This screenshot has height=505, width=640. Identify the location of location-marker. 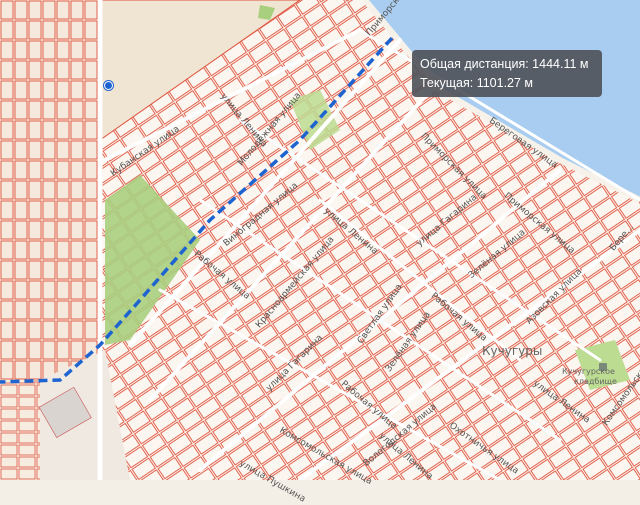
(108, 85).